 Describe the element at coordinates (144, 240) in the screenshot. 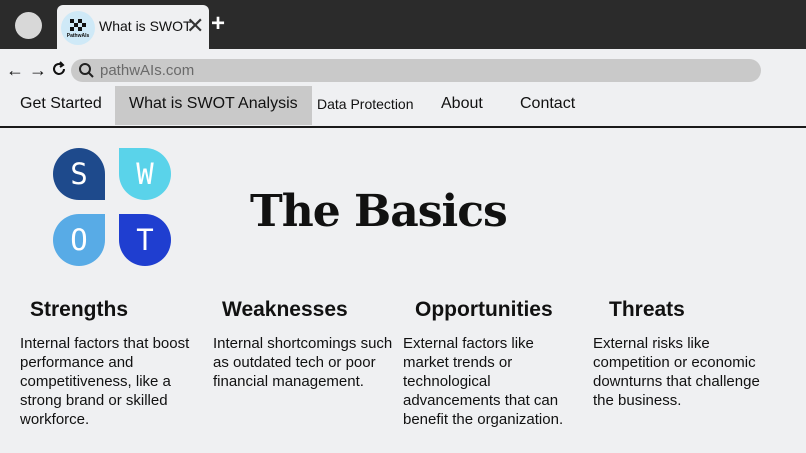

I see `swot-letter-t: T` at that location.